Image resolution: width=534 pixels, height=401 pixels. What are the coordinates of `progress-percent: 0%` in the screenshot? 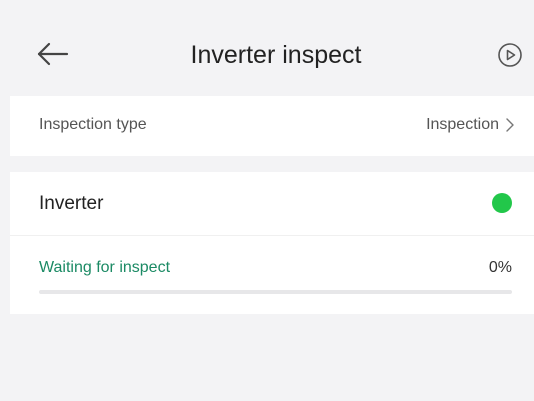 It's located at (500, 267).